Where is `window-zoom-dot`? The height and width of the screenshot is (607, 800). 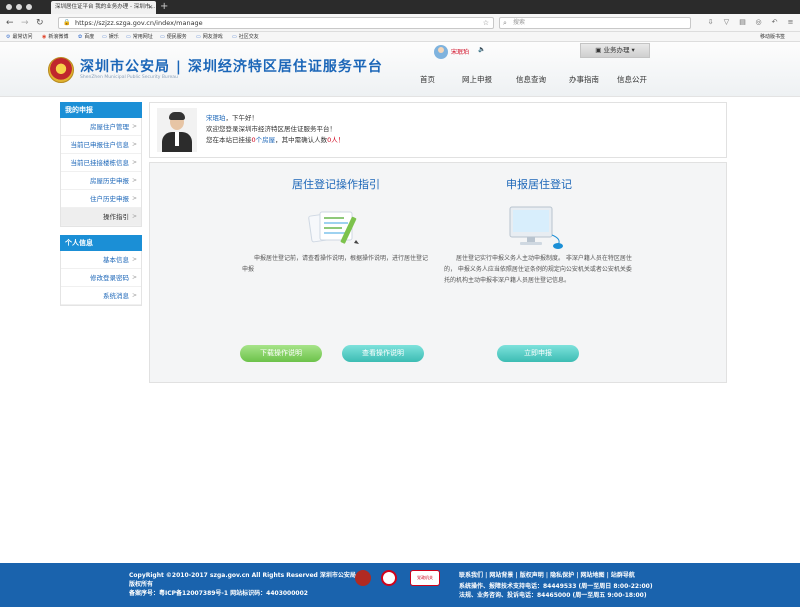 window-zoom-dot is located at coordinates (29, 7).